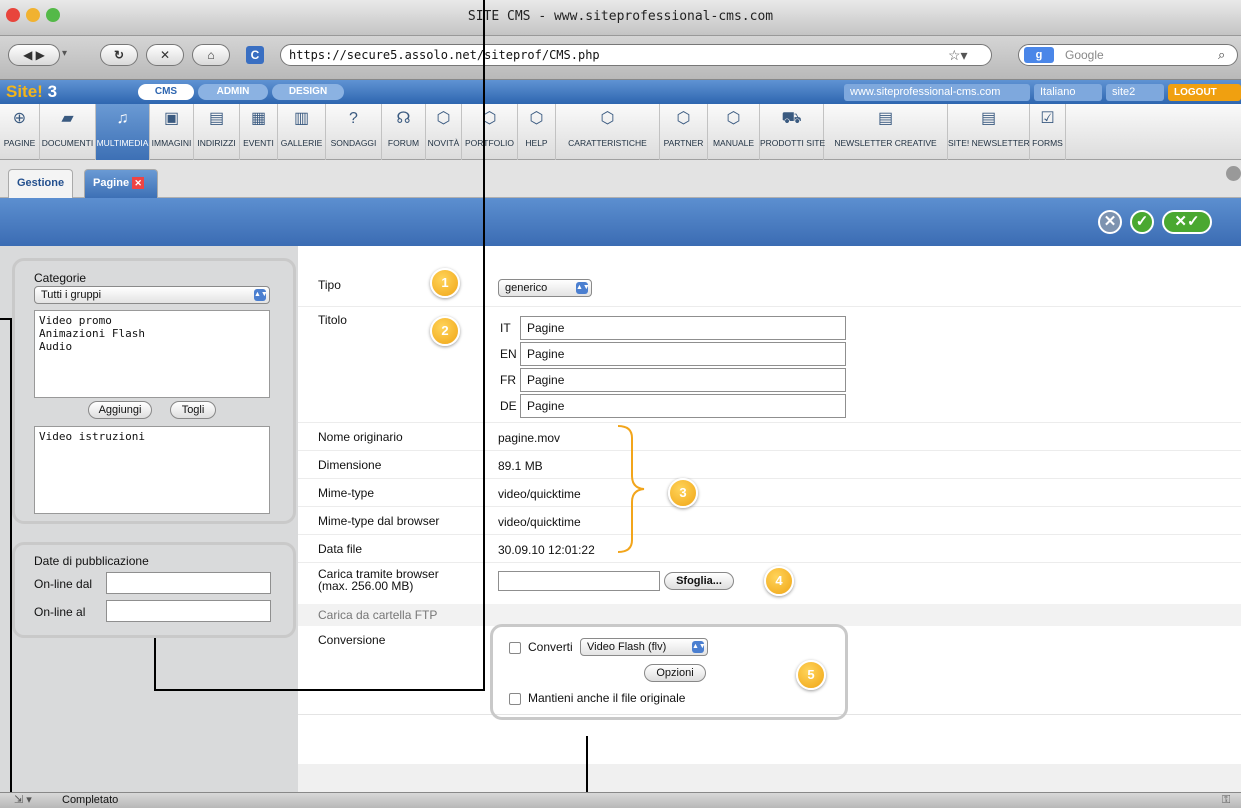  What do you see at coordinates (166, 92) in the screenshot?
I see `tab-cms: CMS` at bounding box center [166, 92].